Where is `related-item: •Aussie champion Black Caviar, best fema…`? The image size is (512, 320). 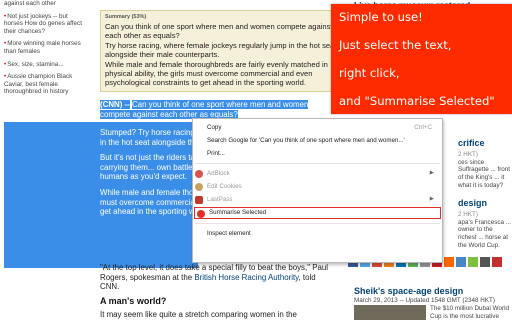 related-item: •Aussie champion Black Caviar, best fema… is located at coordinates (45, 84).